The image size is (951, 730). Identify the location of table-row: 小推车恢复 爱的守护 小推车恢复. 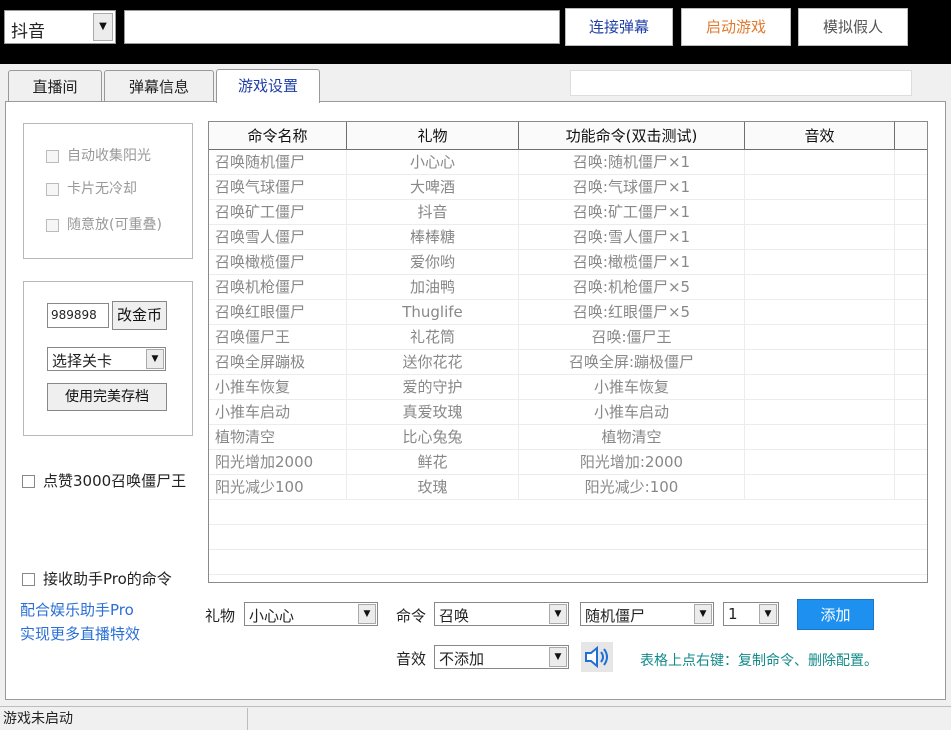
(568, 387).